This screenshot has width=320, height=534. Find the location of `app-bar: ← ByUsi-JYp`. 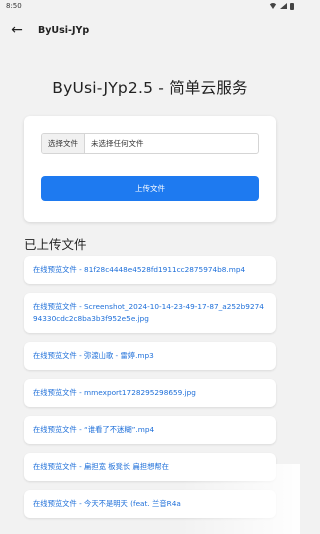

app-bar: ← ByUsi-JYp is located at coordinates (150, 30).